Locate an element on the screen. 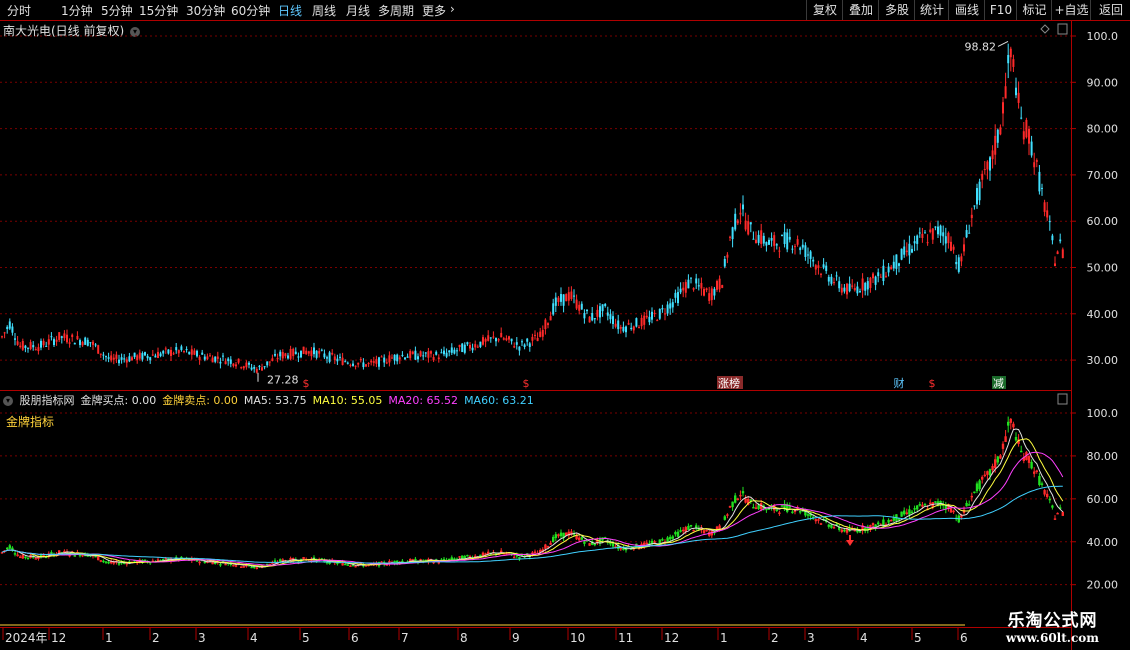 Image resolution: width=1130 pixels, height=650 pixels. toolbar-button-2: 多股 is located at coordinates (896, 10).